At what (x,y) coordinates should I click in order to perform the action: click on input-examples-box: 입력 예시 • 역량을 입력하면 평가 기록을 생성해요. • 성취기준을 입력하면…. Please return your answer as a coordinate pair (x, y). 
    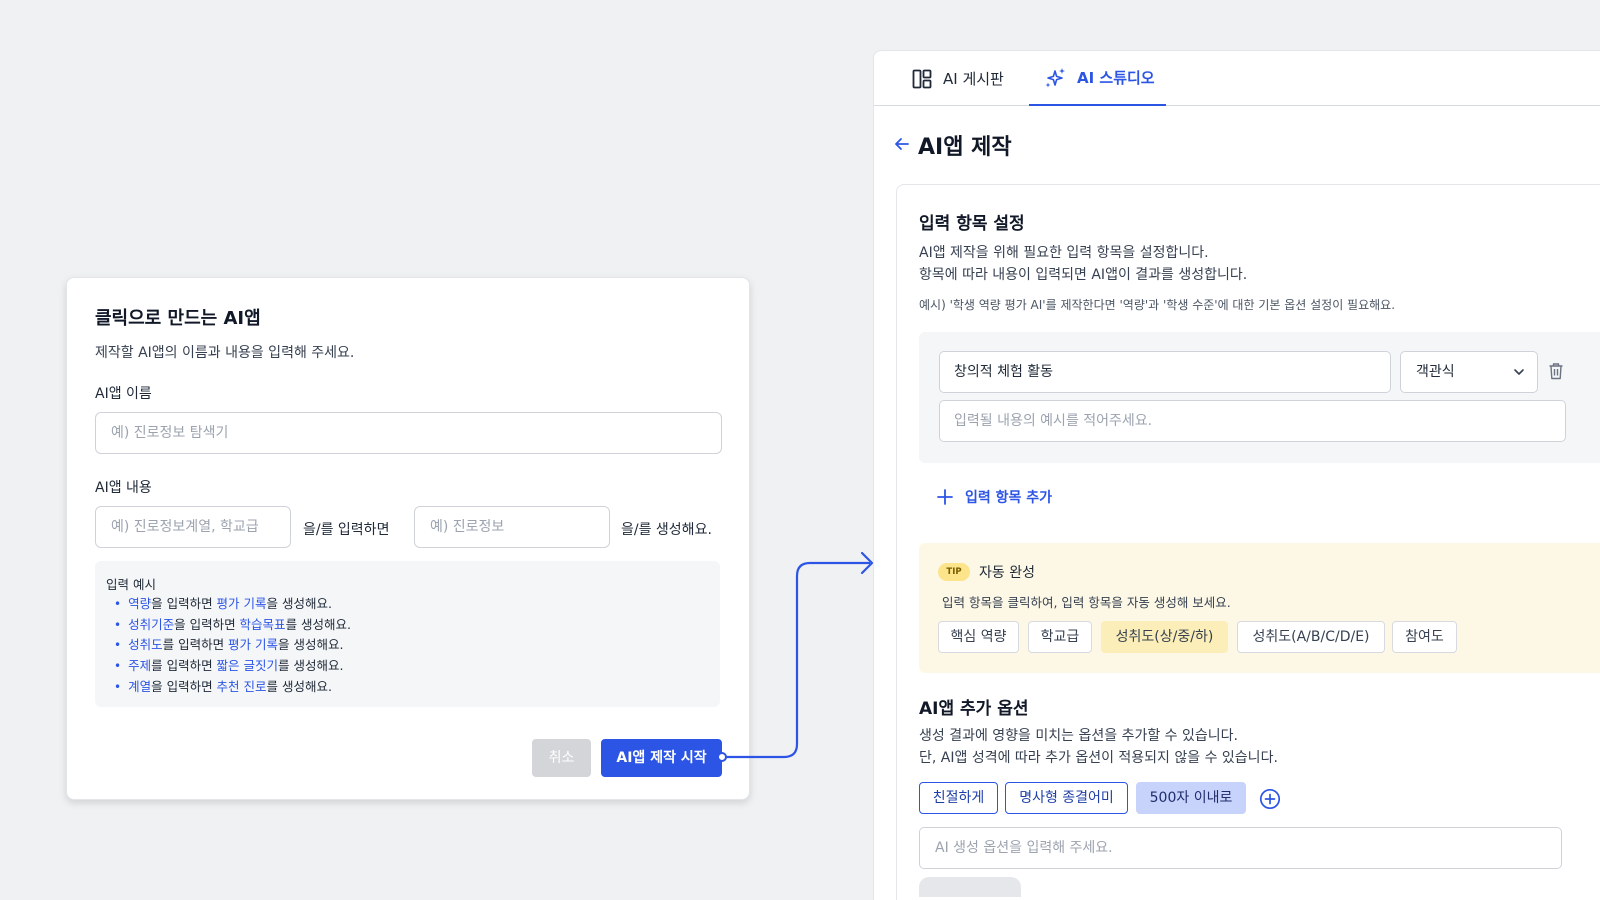
    Looking at the image, I should click on (407, 634).